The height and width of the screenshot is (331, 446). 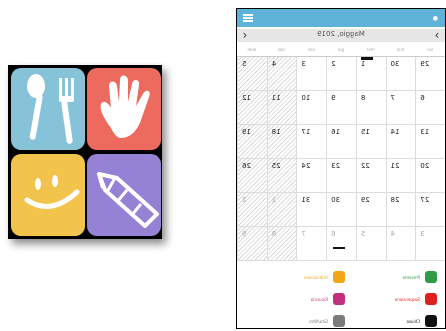 I want to click on legend-label: Presente, so click(x=411, y=277).